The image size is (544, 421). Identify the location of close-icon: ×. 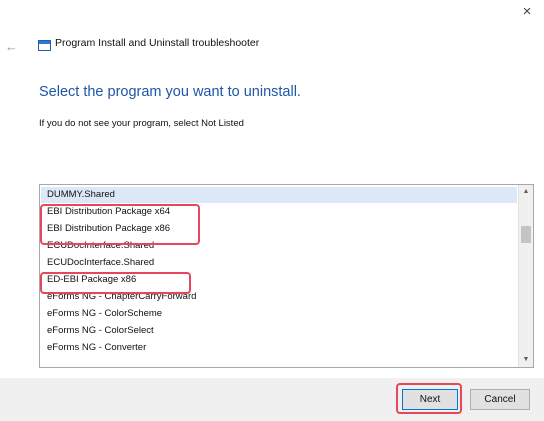
(527, 12).